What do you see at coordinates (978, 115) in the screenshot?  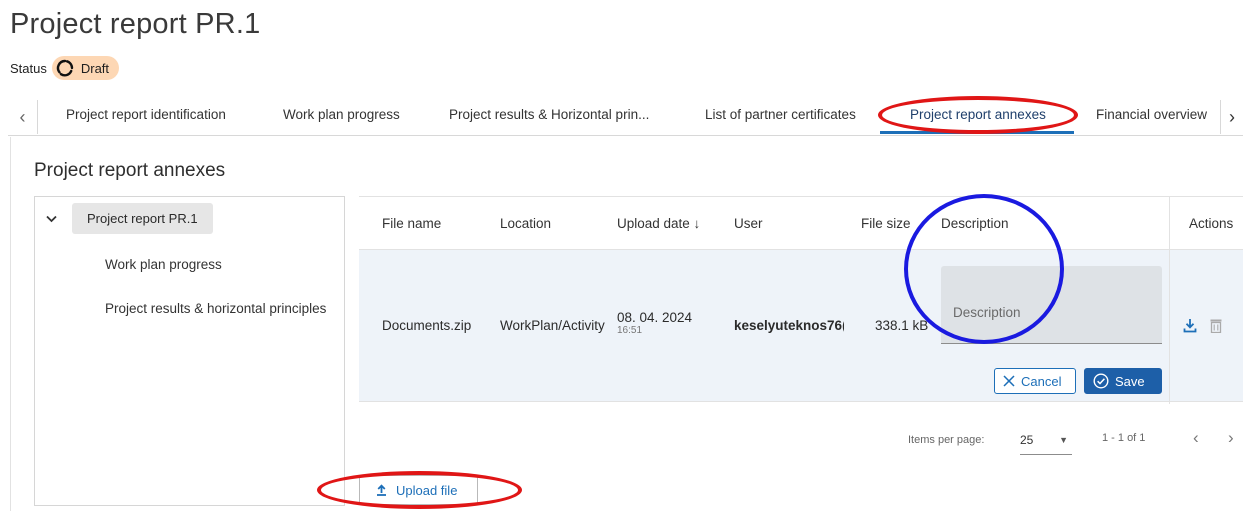 I see `tab-project-report-annexes: Project report annexes` at bounding box center [978, 115].